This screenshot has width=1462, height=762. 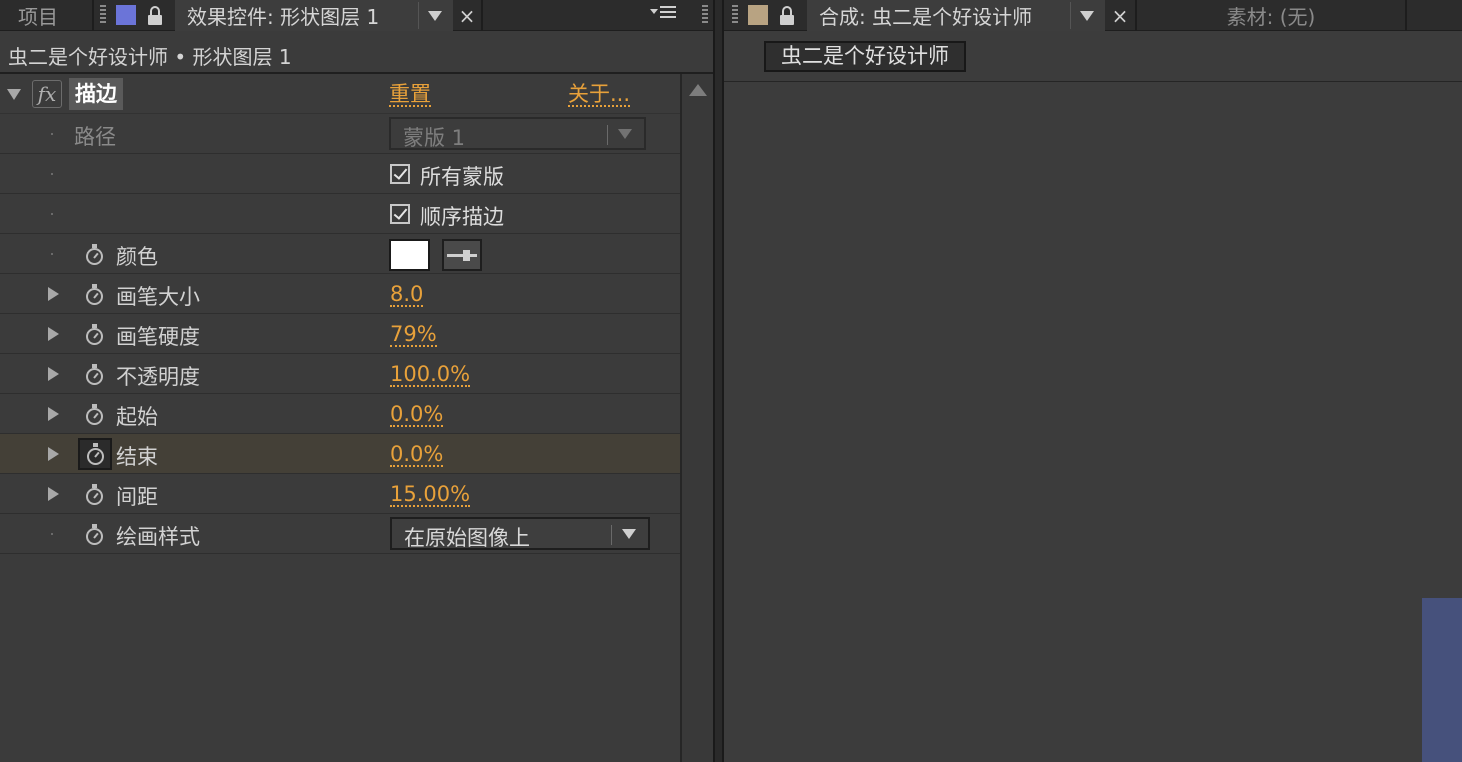 I want to click on brush-hardness-value: 79%, so click(x=413, y=335).